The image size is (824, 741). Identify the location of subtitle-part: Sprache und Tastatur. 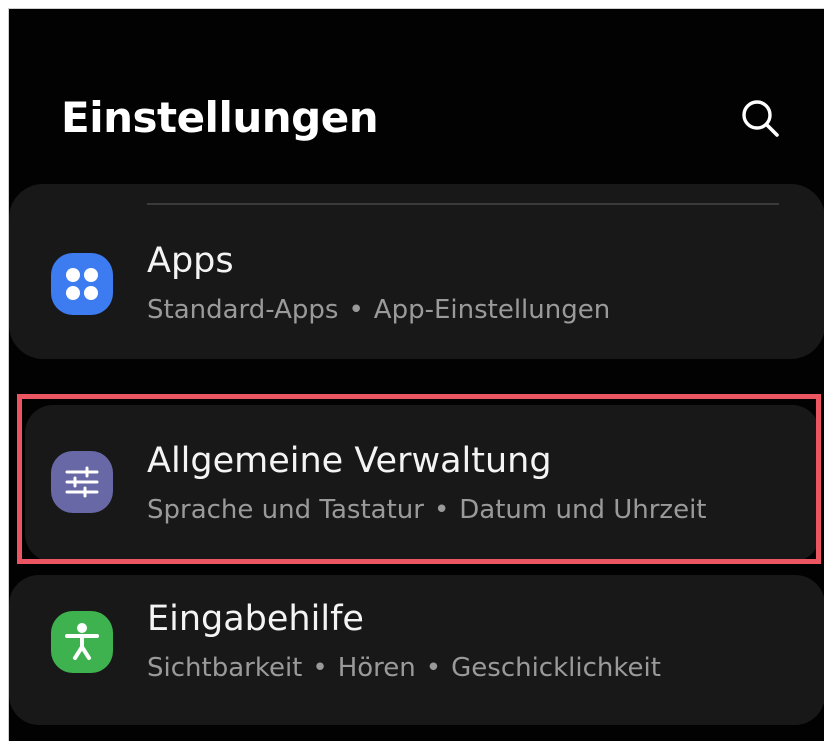
(285, 510).